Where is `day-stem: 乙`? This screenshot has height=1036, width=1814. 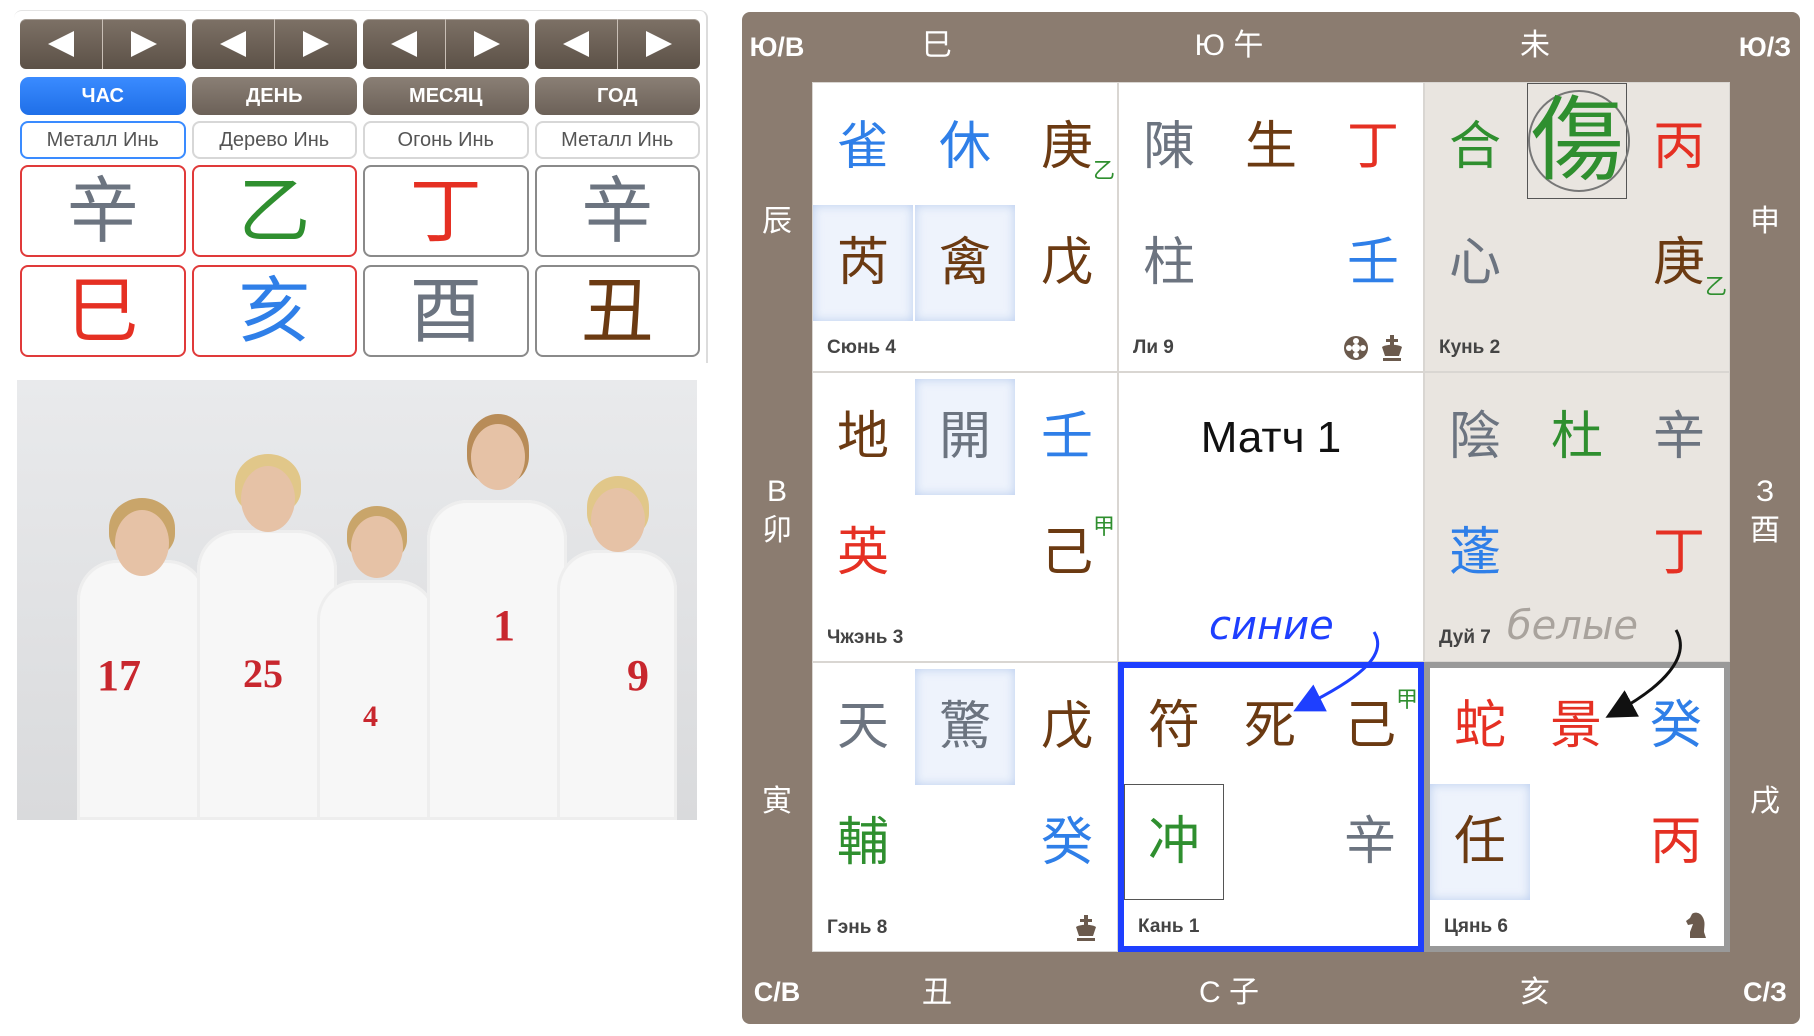
day-stem: 乙 is located at coordinates (274, 211).